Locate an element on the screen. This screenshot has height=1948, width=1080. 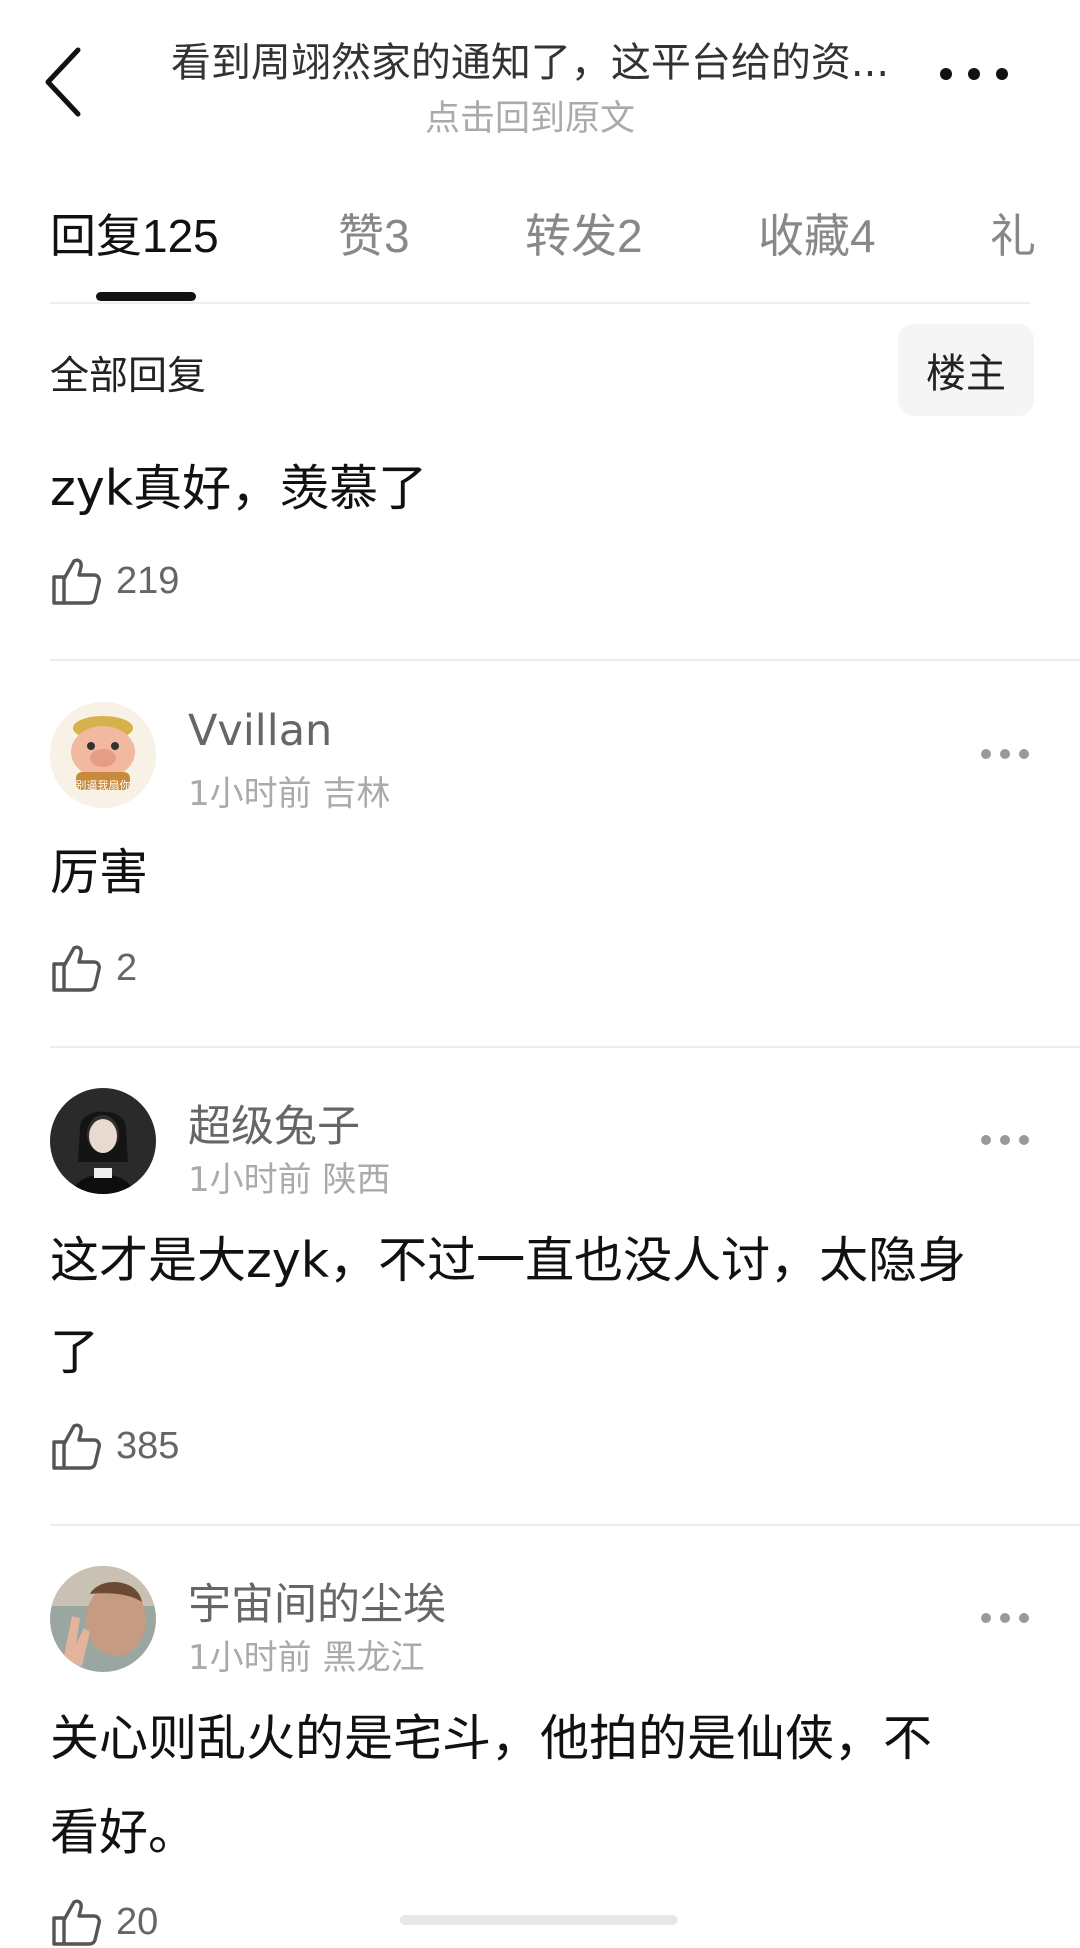
tab-label: 回复 is located at coordinates (96, 236).